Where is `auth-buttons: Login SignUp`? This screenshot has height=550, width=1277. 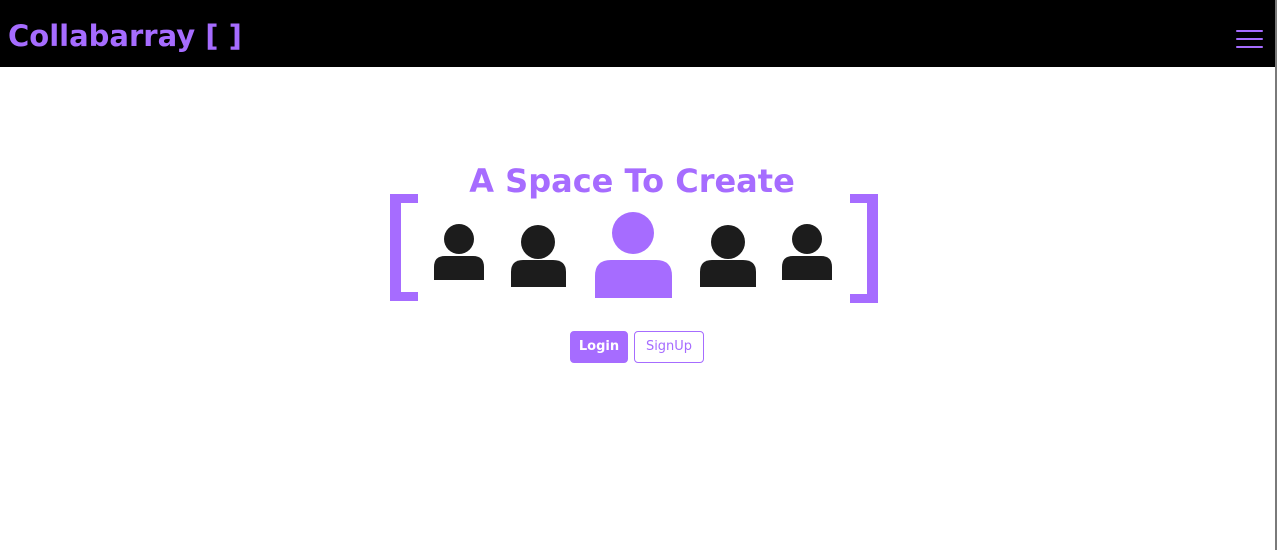 auth-buttons: Login SignUp is located at coordinates (637, 347).